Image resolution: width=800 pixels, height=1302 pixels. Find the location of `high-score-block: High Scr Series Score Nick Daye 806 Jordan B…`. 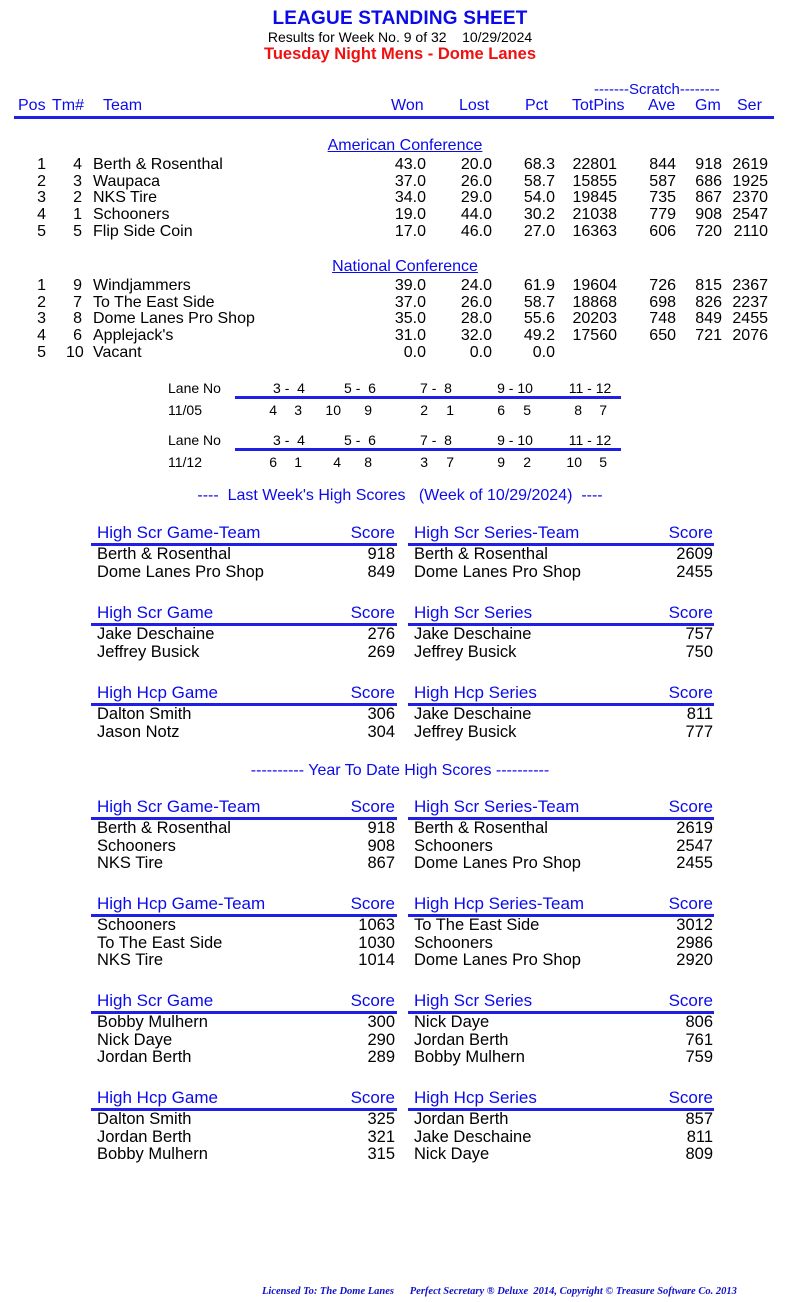

high-score-block: High Scr Series Score Nick Daye 806 Jordan B… is located at coordinates (561, 1029).